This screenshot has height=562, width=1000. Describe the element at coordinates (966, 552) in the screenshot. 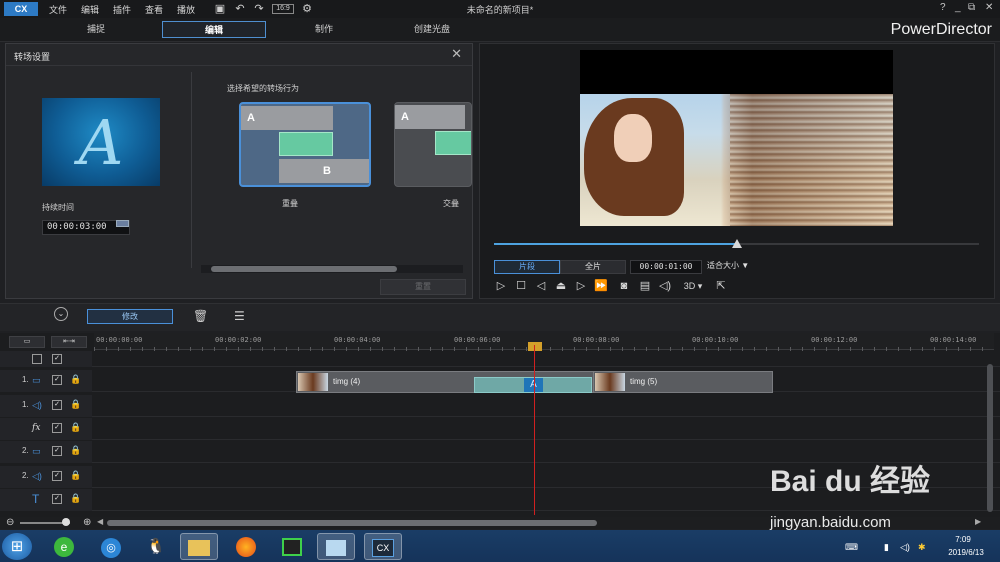

I see `clock-date: 2019/6/13` at that location.